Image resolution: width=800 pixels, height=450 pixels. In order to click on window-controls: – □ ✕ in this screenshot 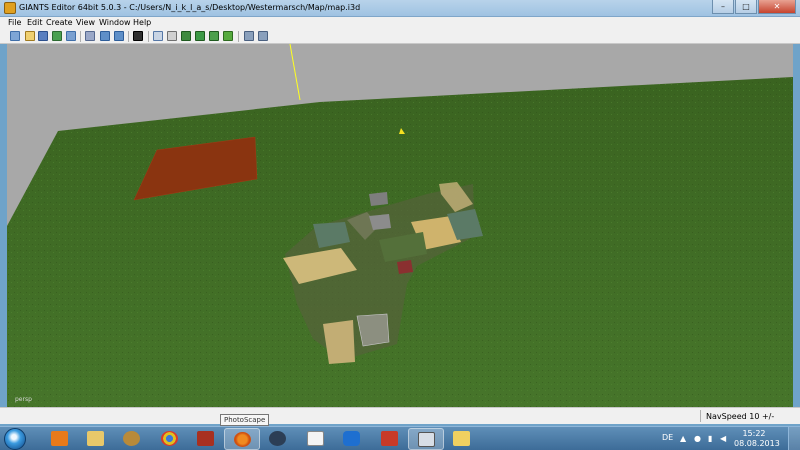, I will do `click(753, 8)`.